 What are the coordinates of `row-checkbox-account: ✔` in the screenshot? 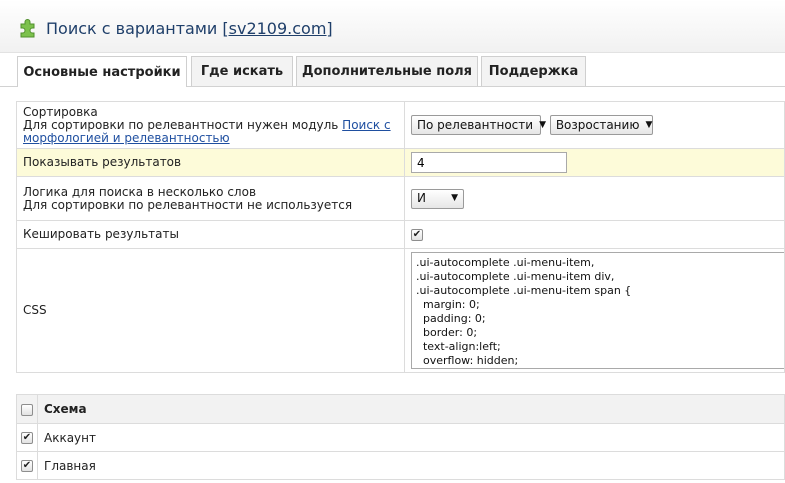 It's located at (27, 438).